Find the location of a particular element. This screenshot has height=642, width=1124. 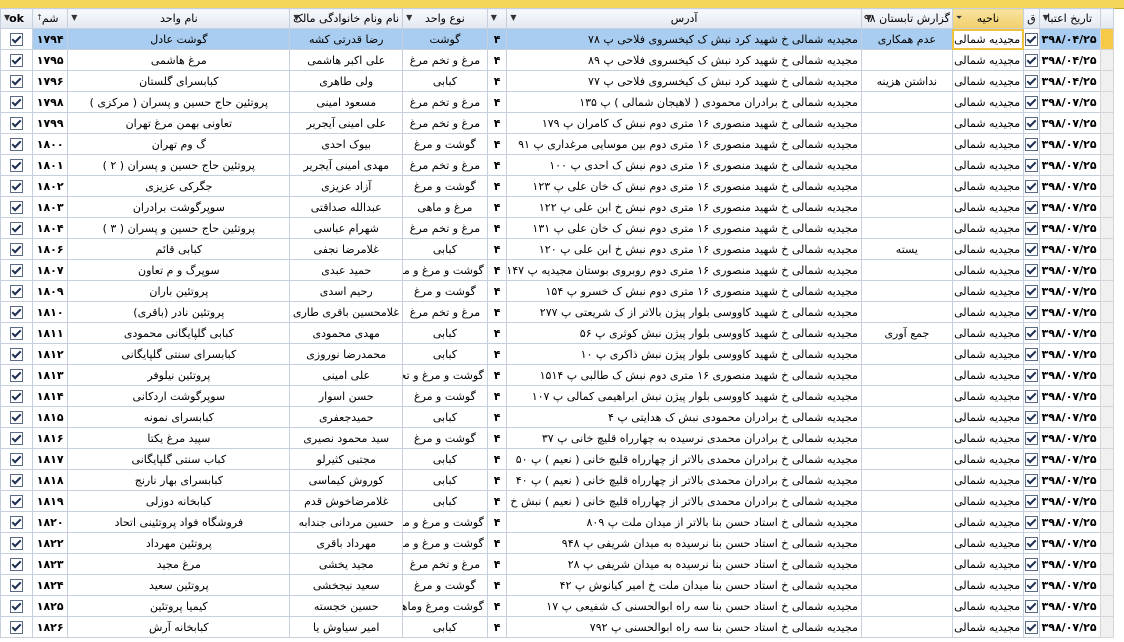

cell-owner: مهدی محمودی is located at coordinates (346, 333).